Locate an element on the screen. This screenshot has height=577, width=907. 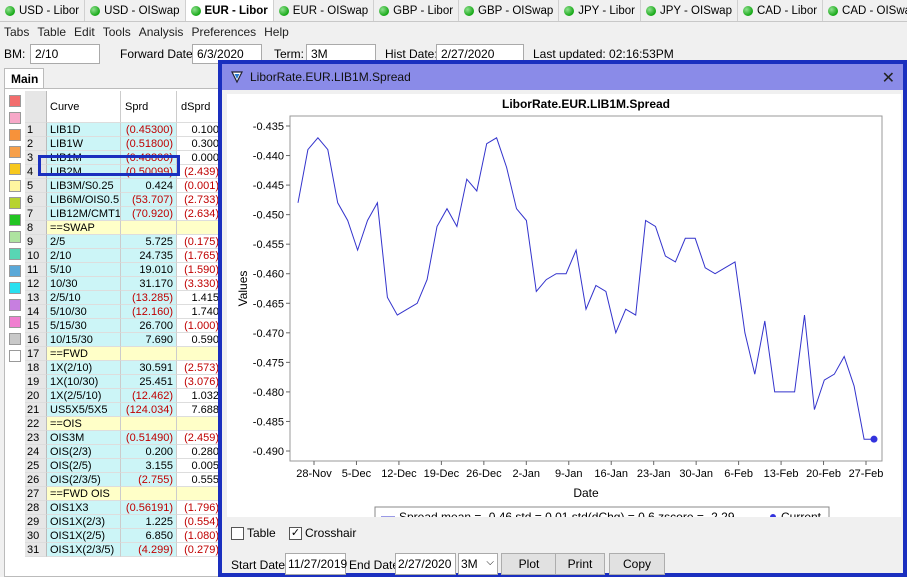
dsprd-cell: 0.300 is located at coordinates (199, 144).